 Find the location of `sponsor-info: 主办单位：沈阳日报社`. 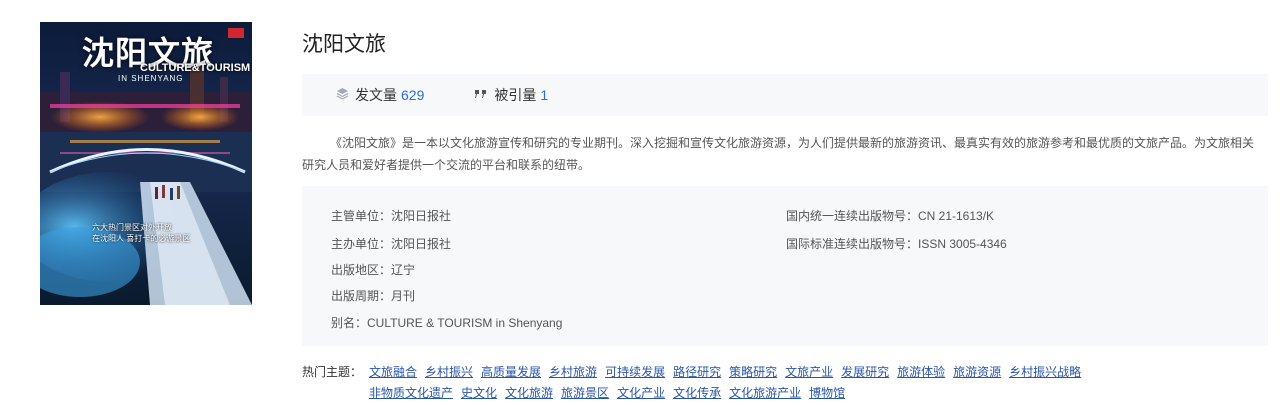

sponsor-info: 主办单位：沈阳日报社 is located at coordinates (391, 244).